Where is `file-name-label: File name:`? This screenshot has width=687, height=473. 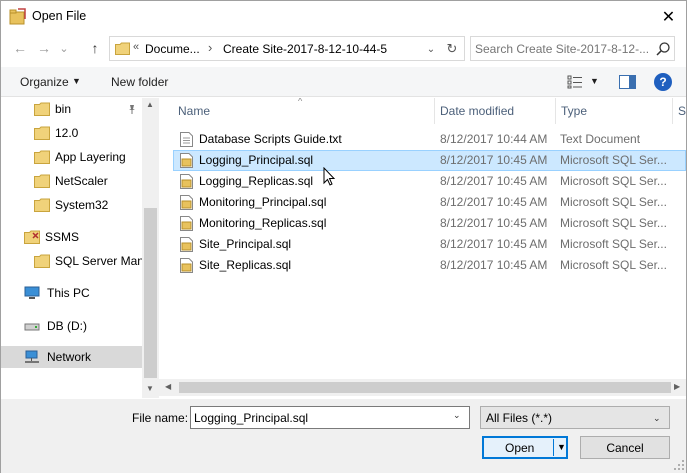 file-name-label: File name: is located at coordinates (160, 418).